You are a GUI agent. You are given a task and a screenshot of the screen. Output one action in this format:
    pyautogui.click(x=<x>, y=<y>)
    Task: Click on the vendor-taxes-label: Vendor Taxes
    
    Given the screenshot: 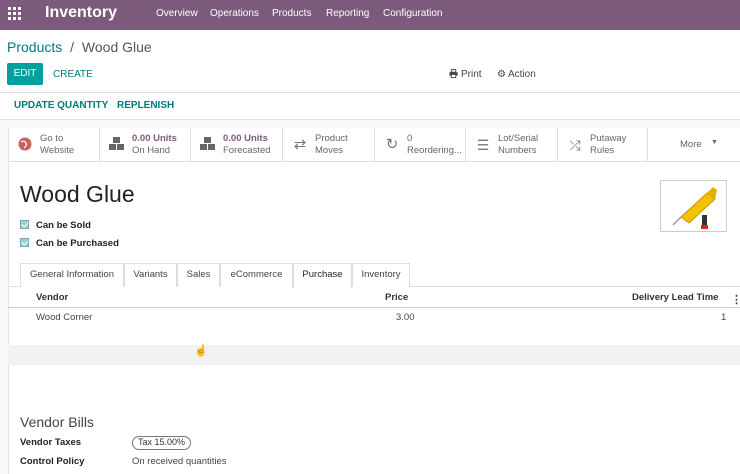 What is the action you would take?
    pyautogui.click(x=51, y=442)
    